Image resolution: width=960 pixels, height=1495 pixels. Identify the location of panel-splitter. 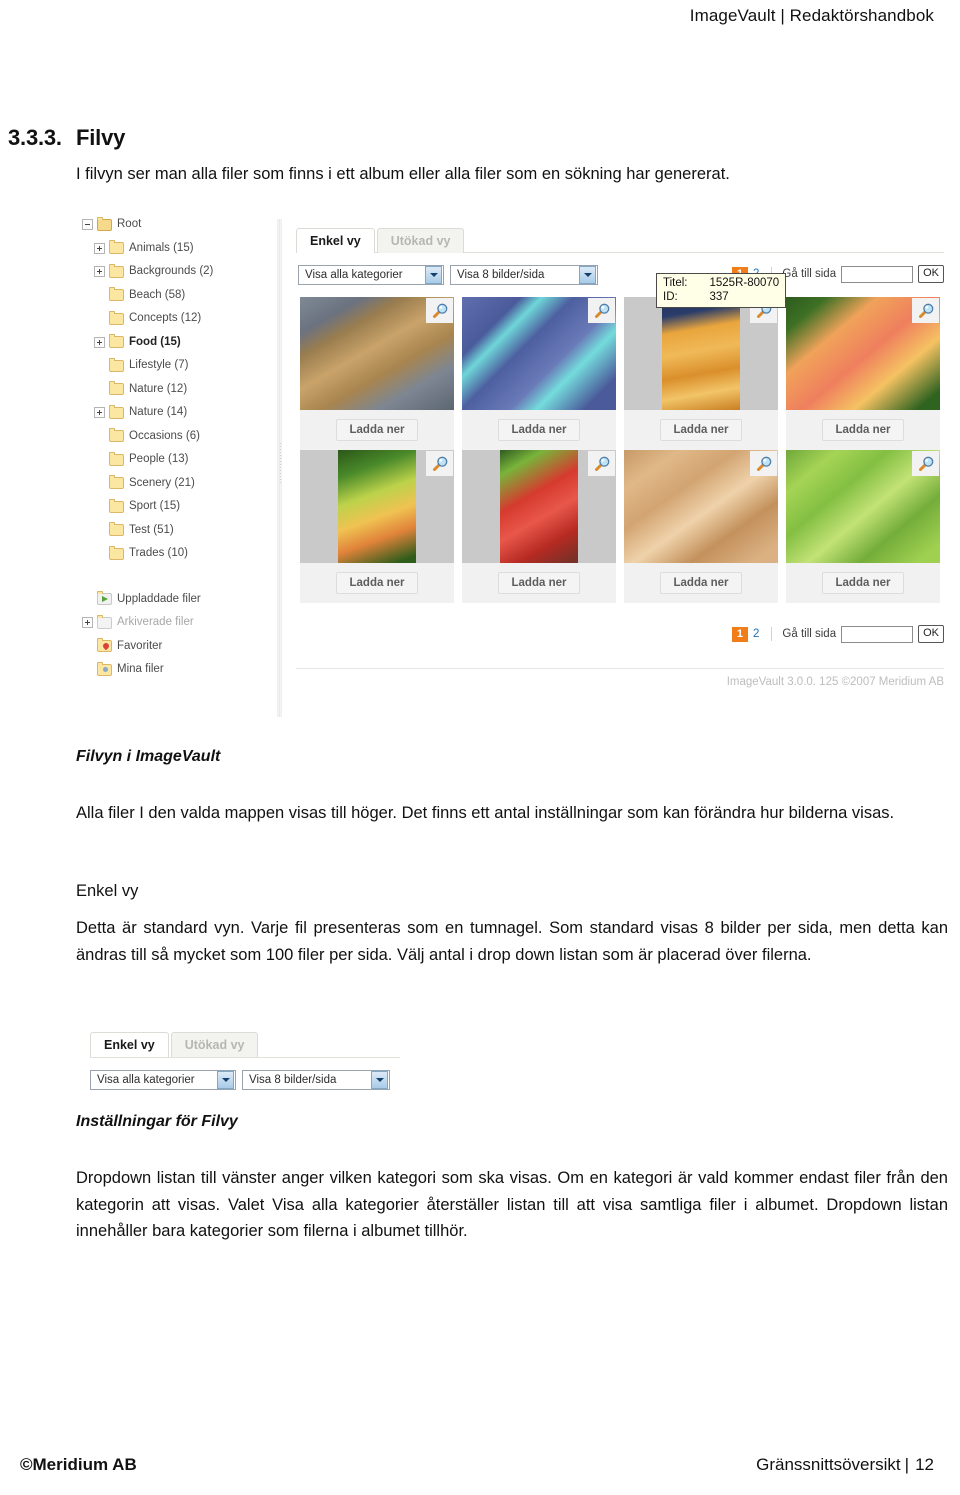
(279, 468).